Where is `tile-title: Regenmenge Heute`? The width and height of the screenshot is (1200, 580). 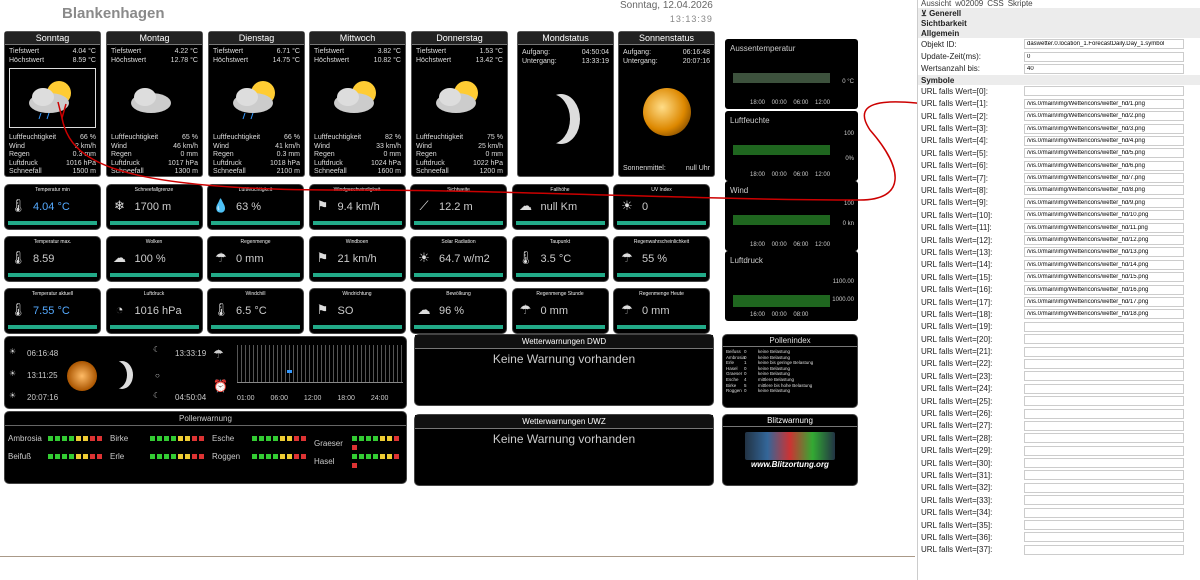
tile-title: Regenmenge Heute is located at coordinates (661, 294).